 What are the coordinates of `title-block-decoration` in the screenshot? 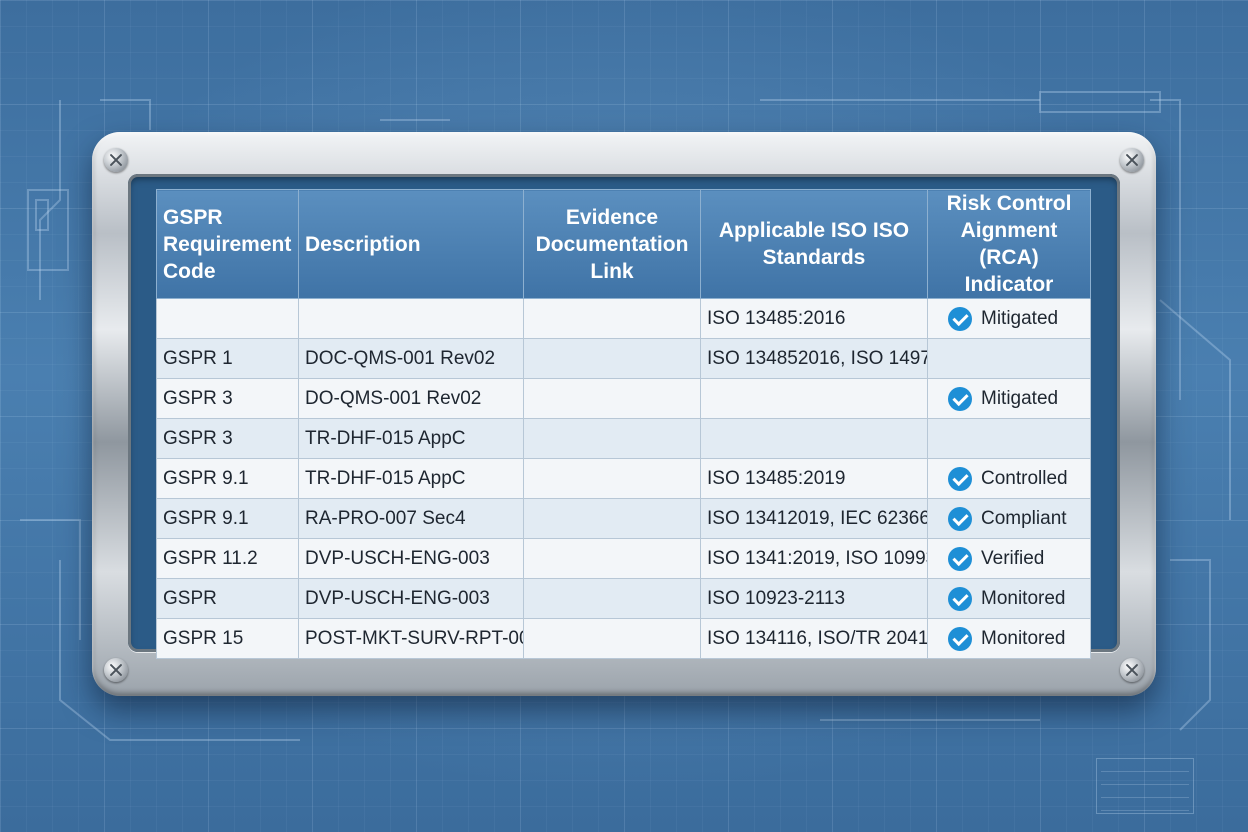 It's located at (1145, 786).